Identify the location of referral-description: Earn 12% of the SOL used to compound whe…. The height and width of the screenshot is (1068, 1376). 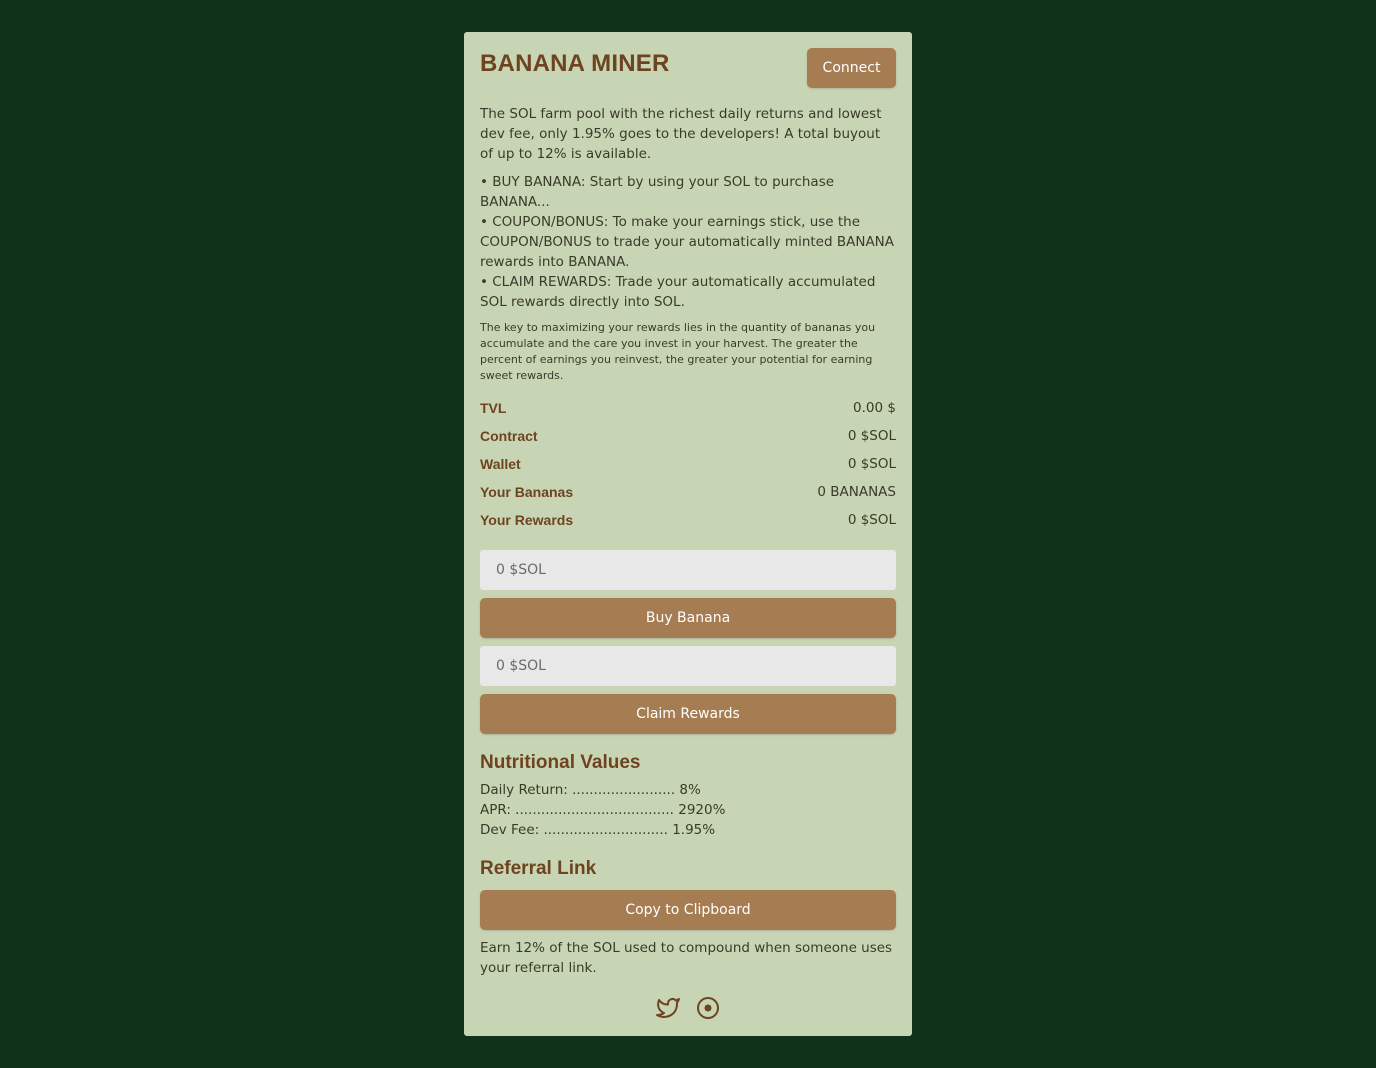
(686, 958).